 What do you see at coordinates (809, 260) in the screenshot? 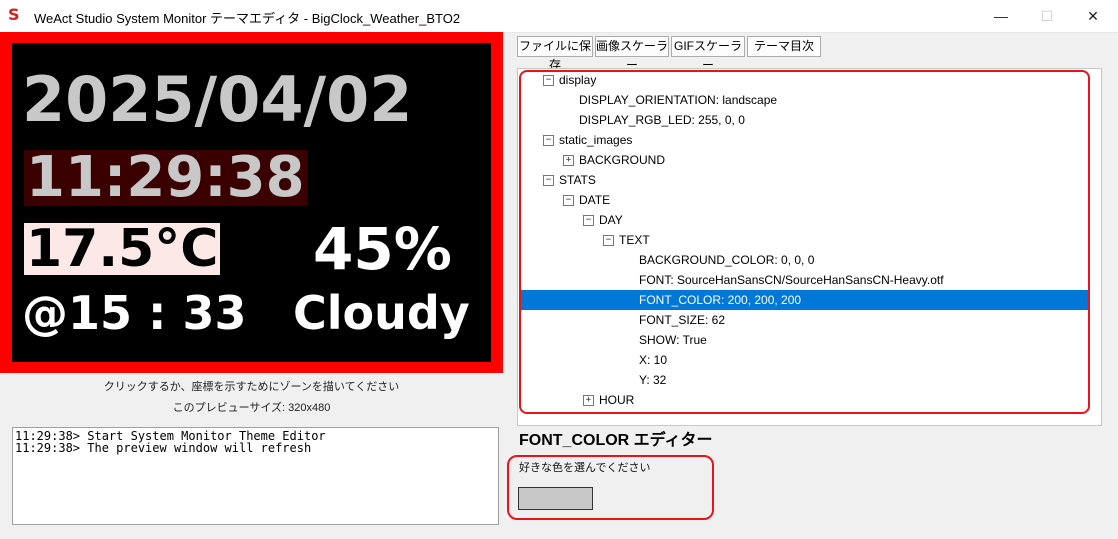
I see `tree-node-background-color: BACKGROUND_COLOR: 0, 0, 0` at bounding box center [809, 260].